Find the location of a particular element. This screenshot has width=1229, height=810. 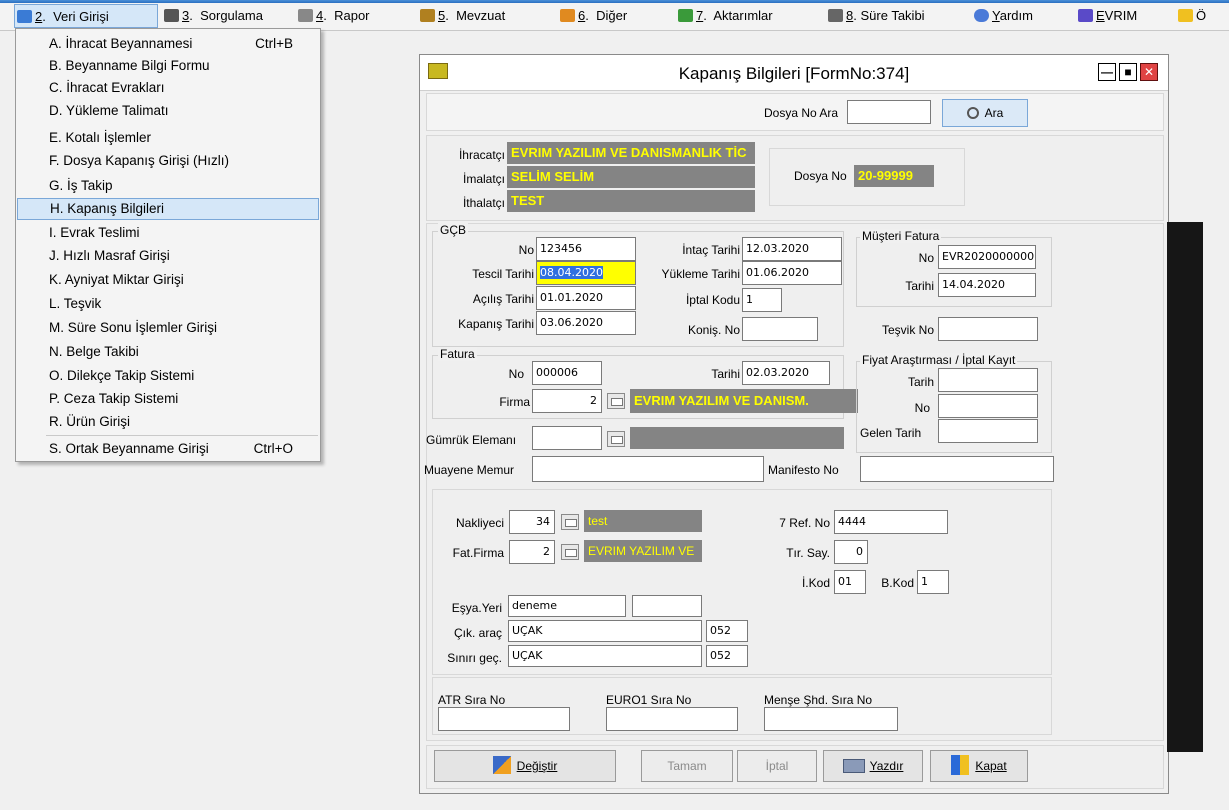

esya-yeri-code-input is located at coordinates (667, 606).